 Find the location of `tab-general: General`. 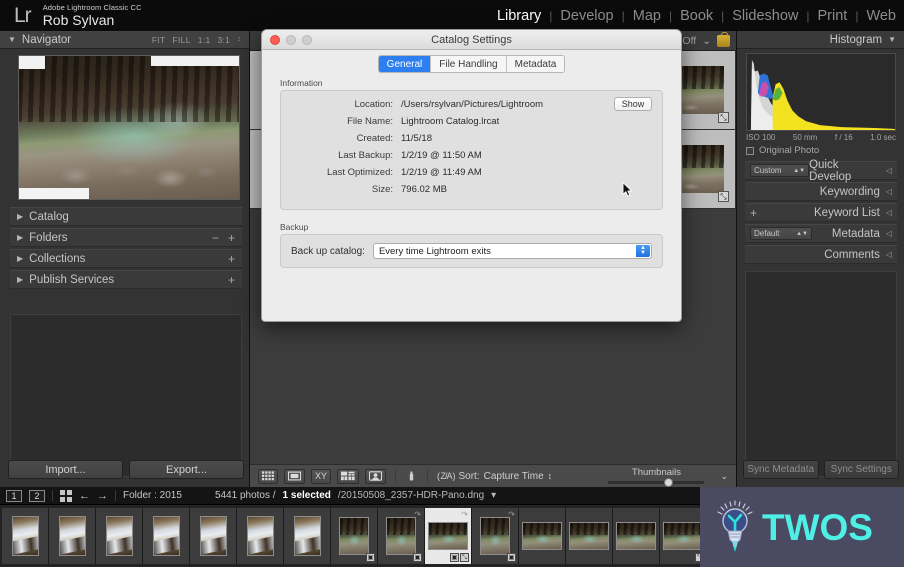

tab-general: General is located at coordinates (405, 64).